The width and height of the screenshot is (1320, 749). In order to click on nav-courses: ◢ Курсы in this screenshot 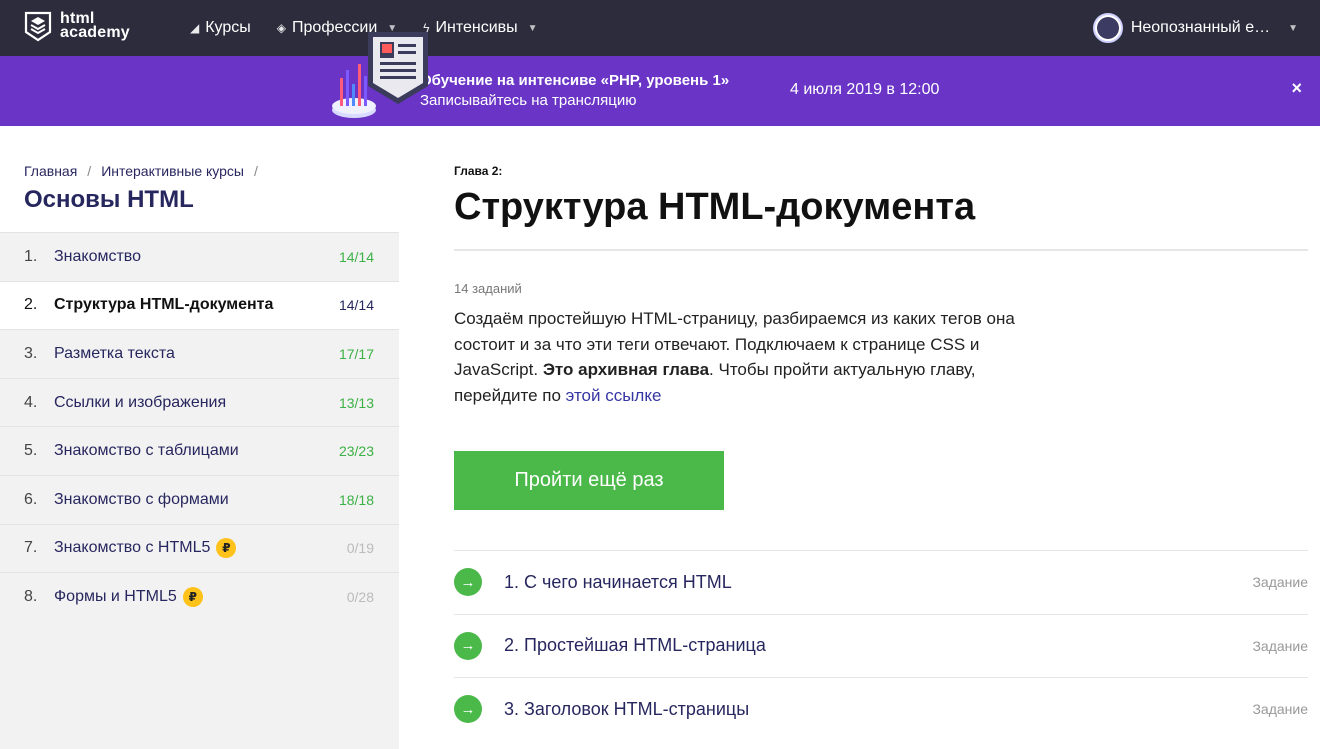, I will do `click(220, 28)`.